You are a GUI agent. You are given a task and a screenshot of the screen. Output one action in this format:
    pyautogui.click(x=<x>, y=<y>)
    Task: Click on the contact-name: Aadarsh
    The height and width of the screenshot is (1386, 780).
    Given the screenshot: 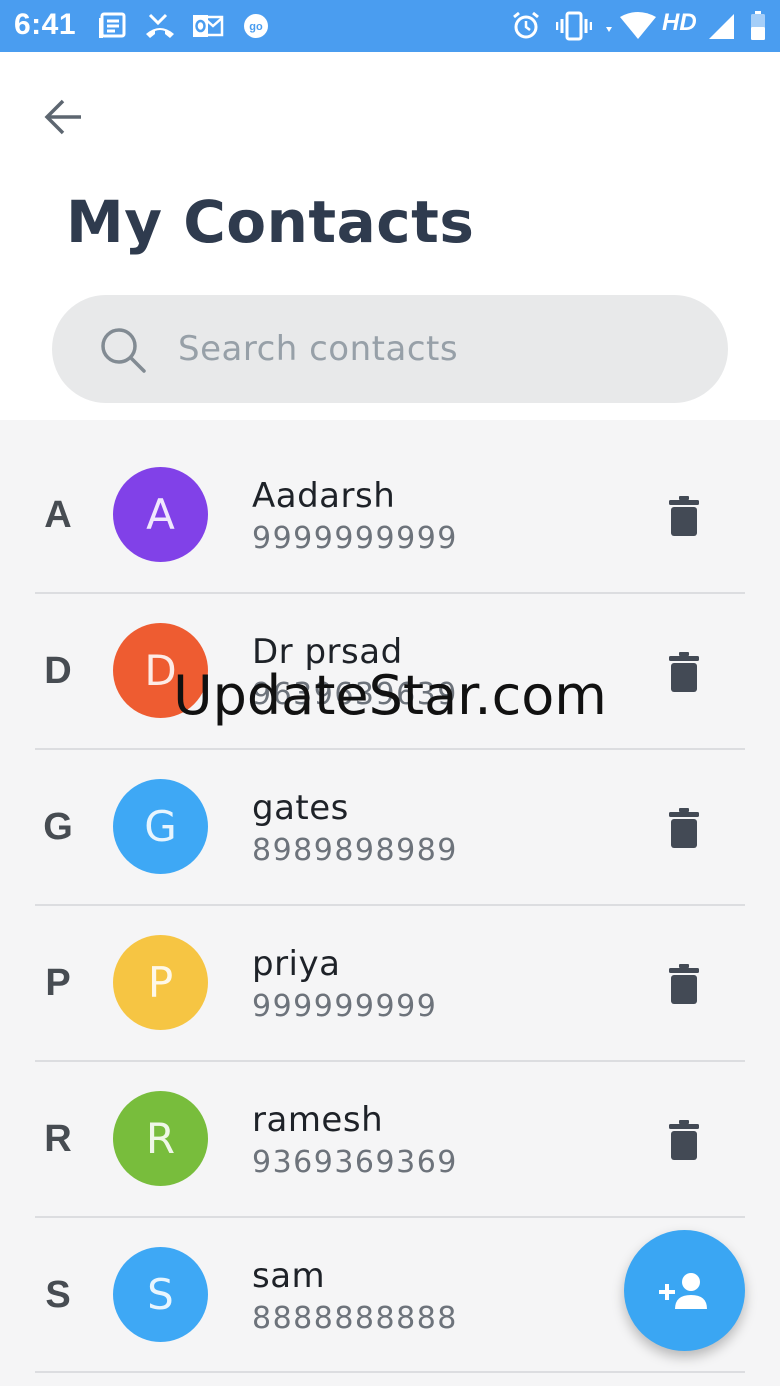 What is the action you would take?
    pyautogui.click(x=324, y=496)
    